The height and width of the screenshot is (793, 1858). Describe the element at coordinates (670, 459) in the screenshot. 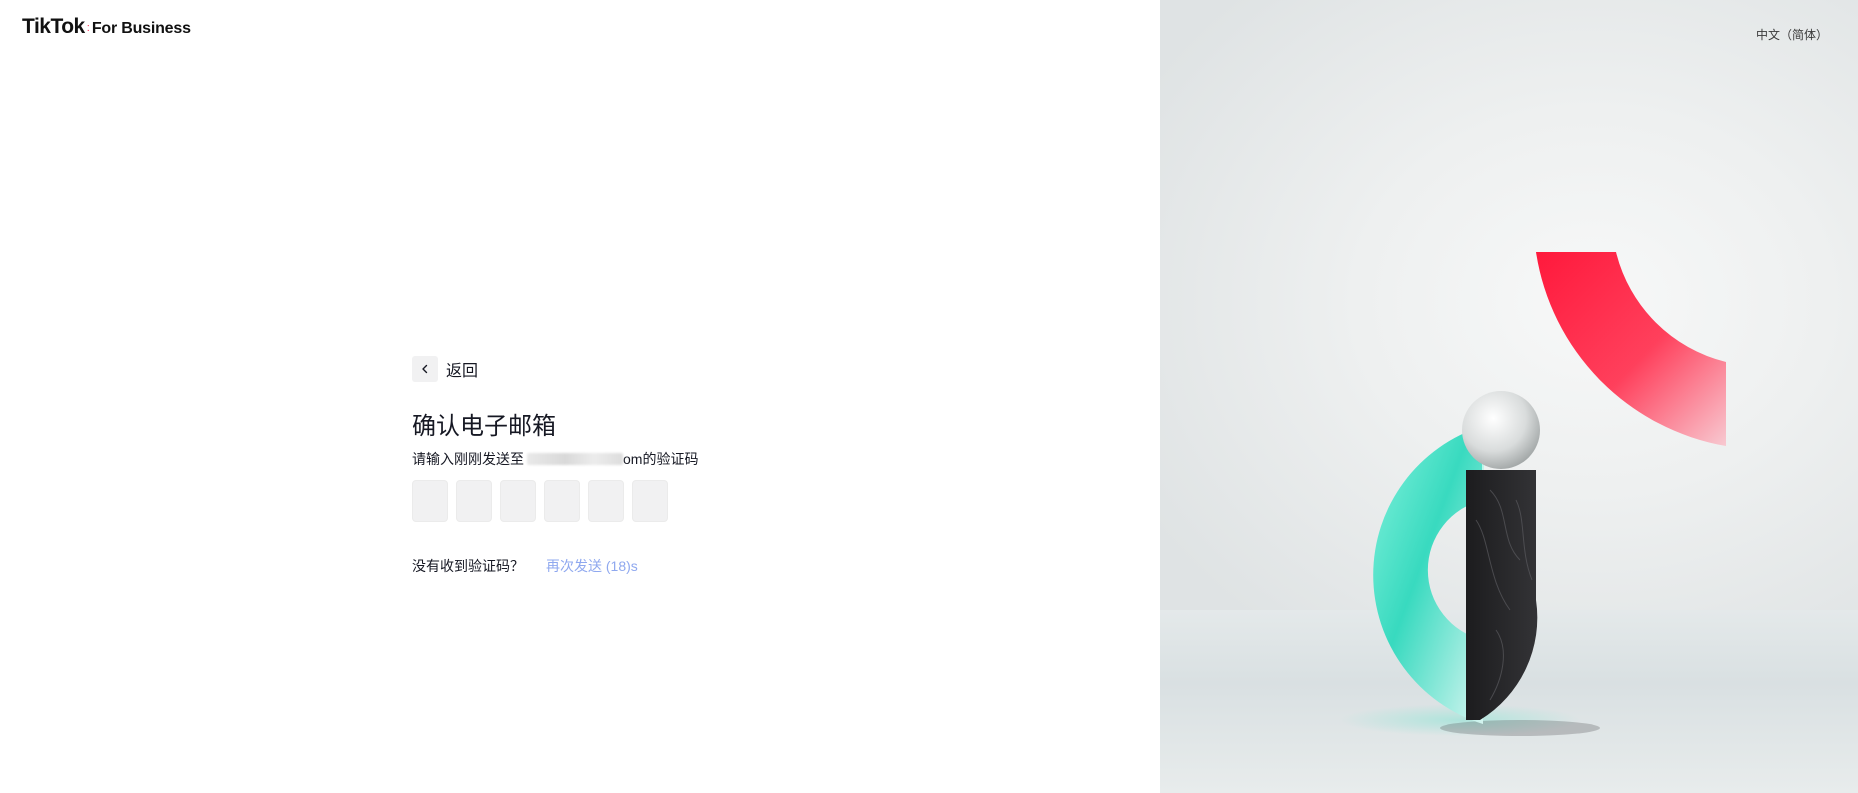

I see `instruction-suffix: 的验证码` at that location.